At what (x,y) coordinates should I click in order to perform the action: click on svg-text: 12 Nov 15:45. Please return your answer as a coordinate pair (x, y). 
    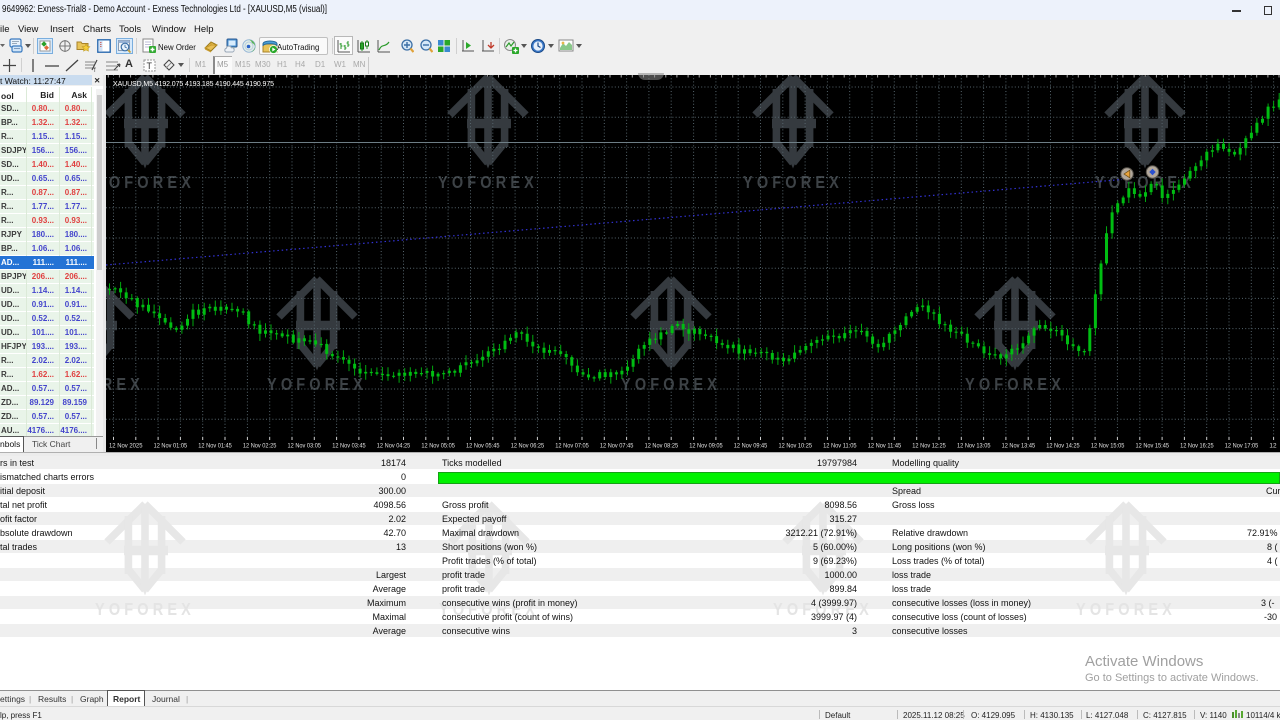
    Looking at the image, I should click on (1153, 446).